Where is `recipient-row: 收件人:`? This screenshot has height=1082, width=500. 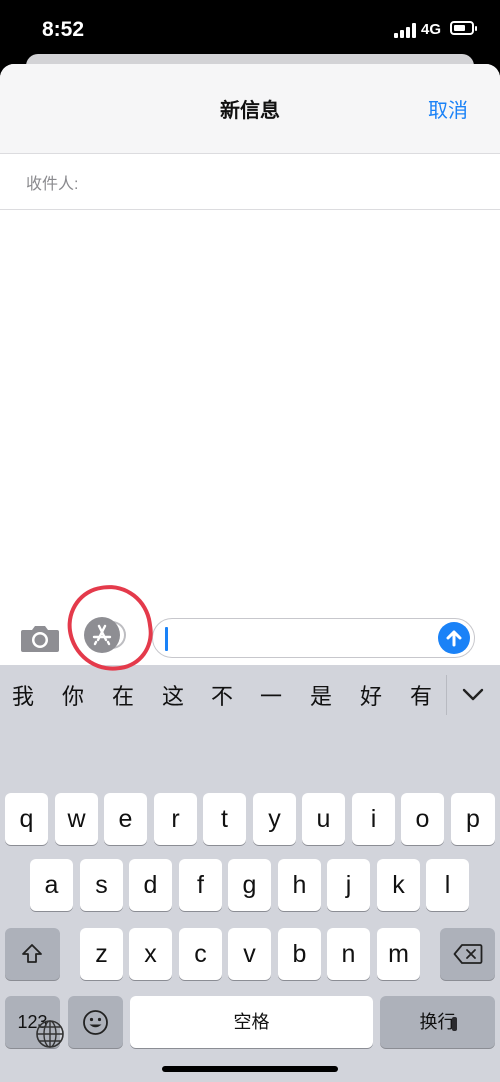 recipient-row: 收件人: is located at coordinates (250, 182).